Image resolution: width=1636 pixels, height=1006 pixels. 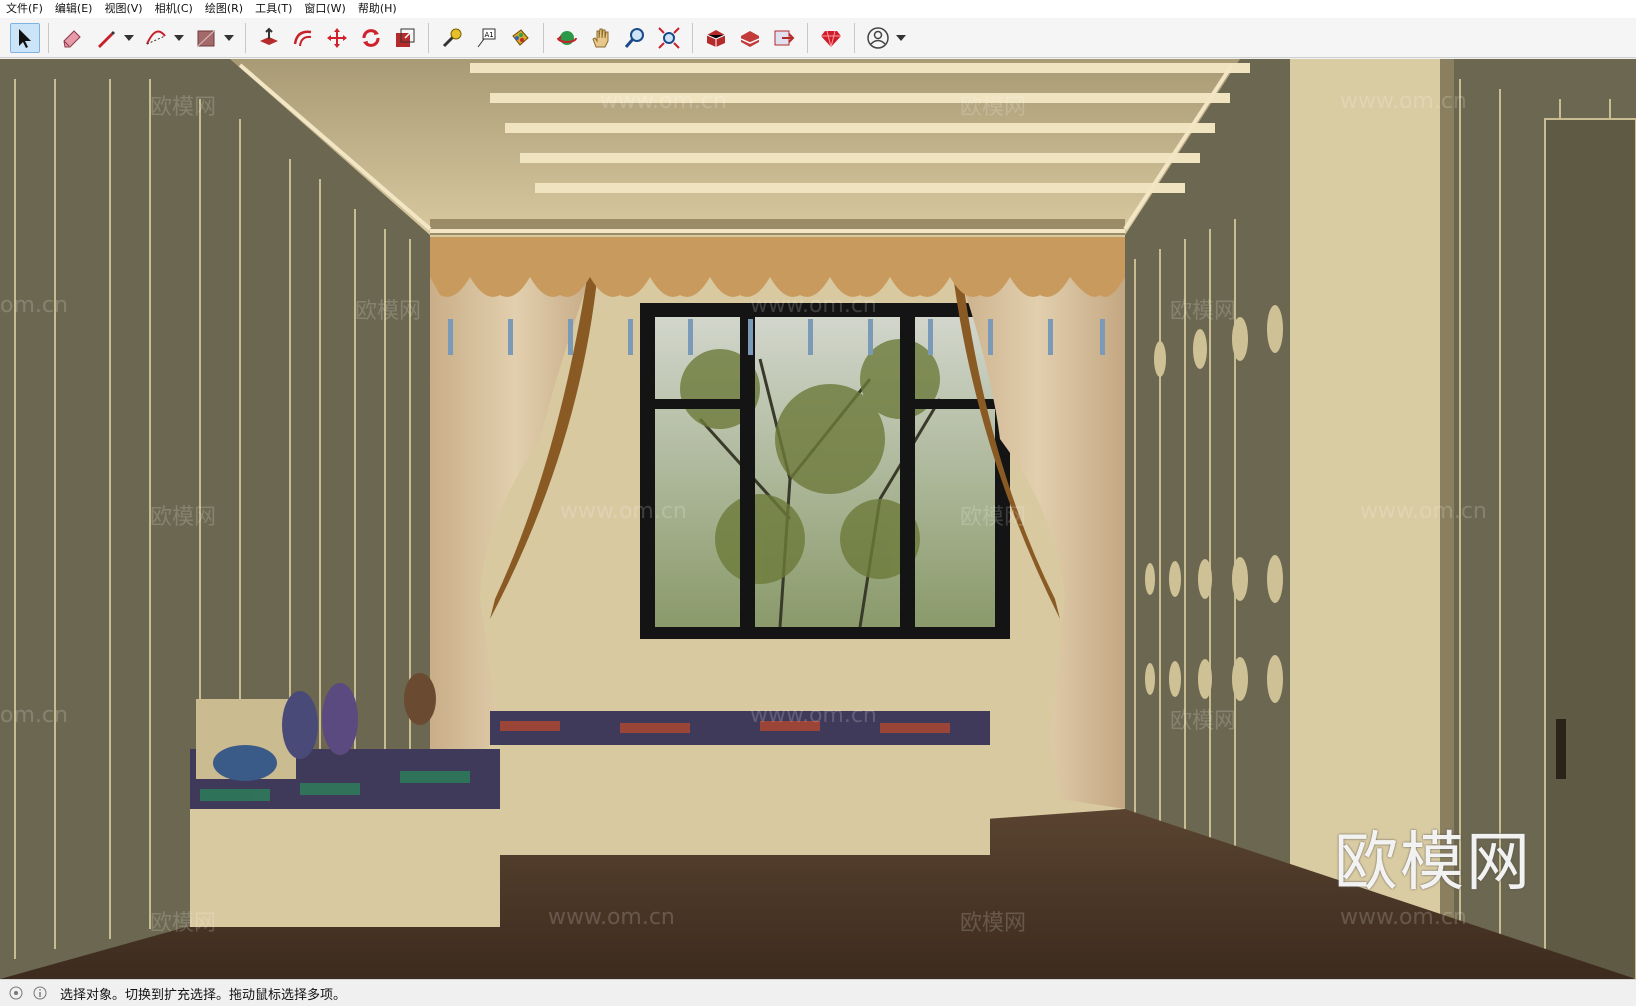 I want to click on pan-hand-icon, so click(x=600, y=37).